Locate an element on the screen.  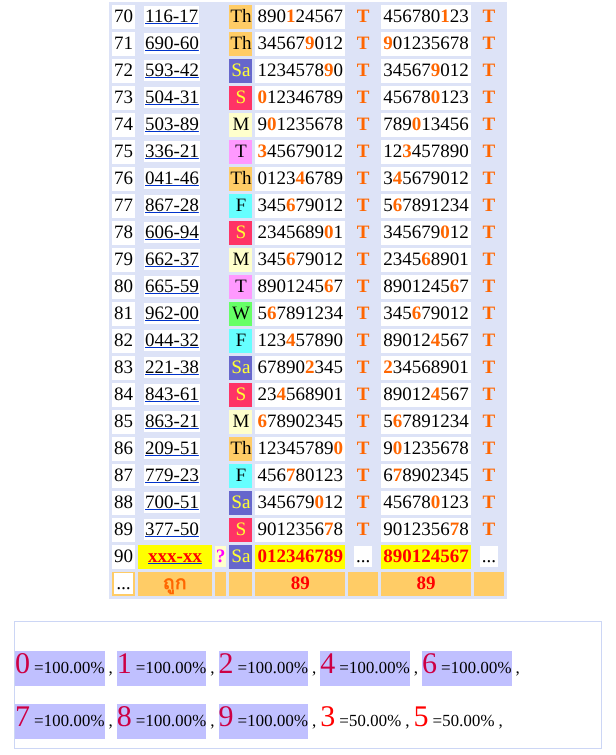
row-number: 79 is located at coordinates (124, 260).